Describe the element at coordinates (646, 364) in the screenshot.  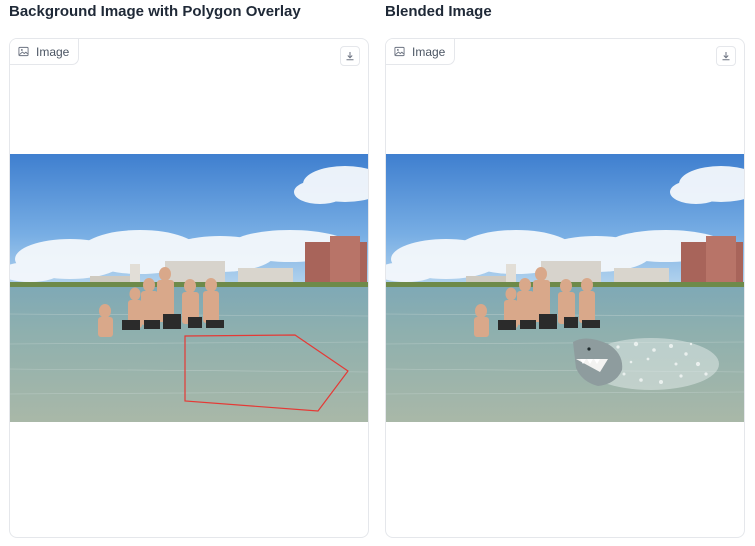
I see `shark-splash` at that location.